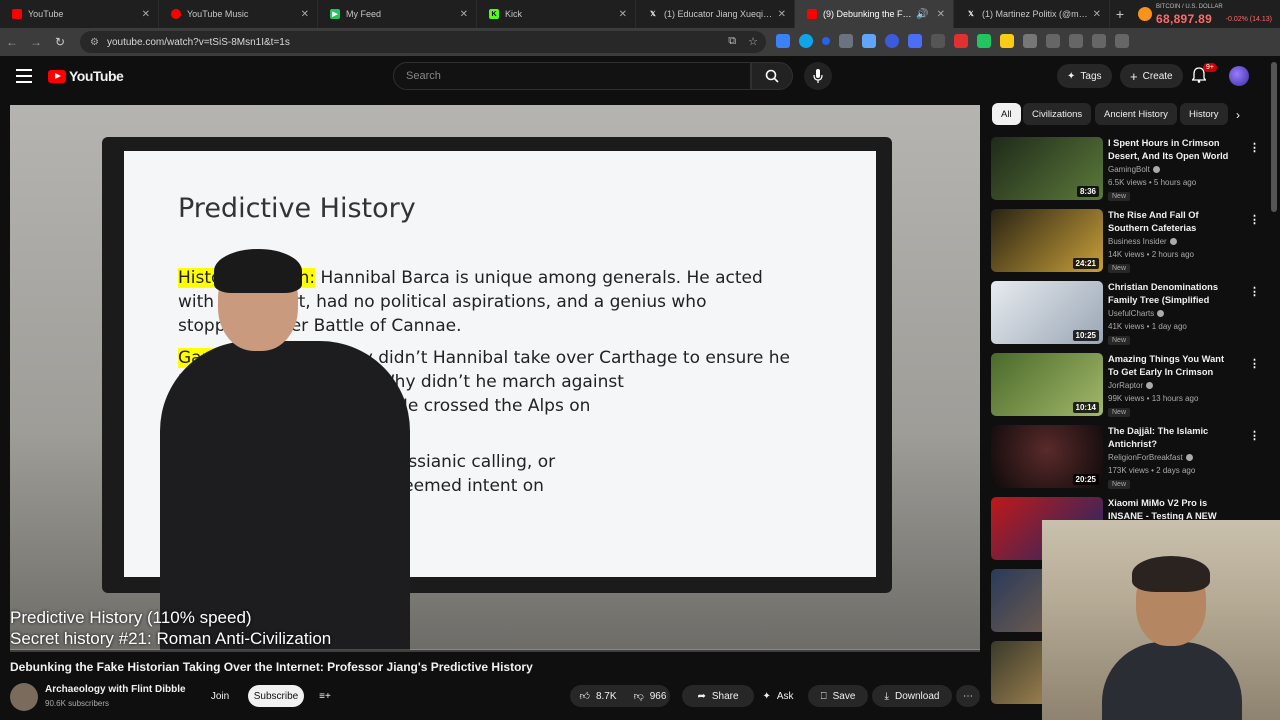 This screenshot has width=1280, height=720. Describe the element at coordinates (86, 76) in the screenshot. I see `youtube-logo: YouTube` at that location.